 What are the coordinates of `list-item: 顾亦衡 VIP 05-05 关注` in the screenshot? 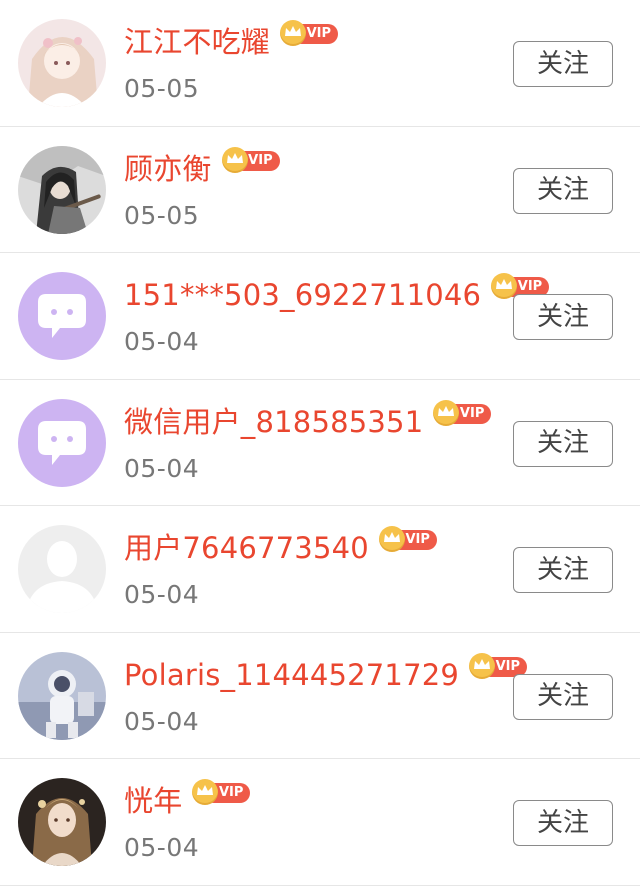 It's located at (320, 189).